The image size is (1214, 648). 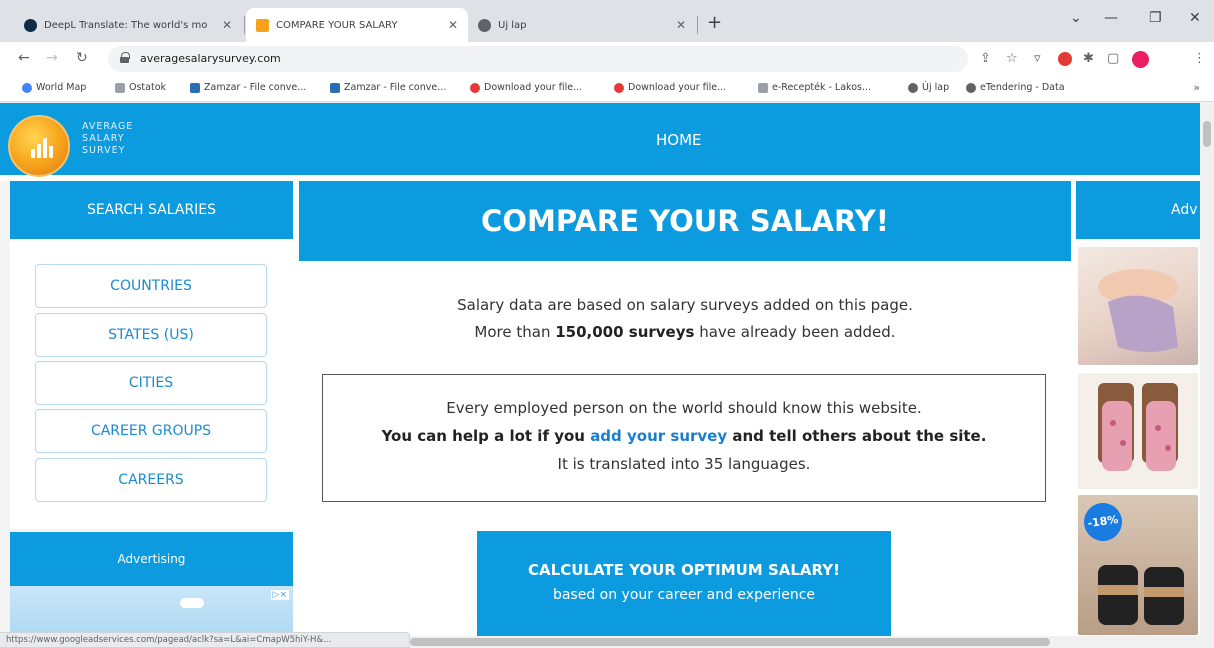 I want to click on tab-new: Új lap ✕, so click(x=582, y=25).